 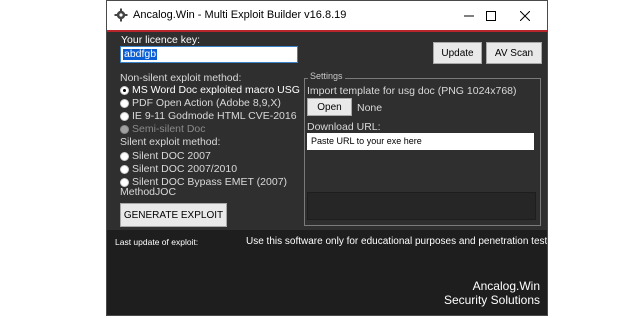 What do you see at coordinates (216, 90) in the screenshot?
I see `option-ms-word-macro: MS Word Doc exploited macro USG` at bounding box center [216, 90].